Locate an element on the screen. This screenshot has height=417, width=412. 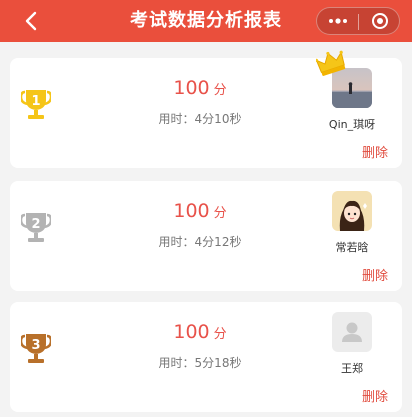
avatar is located at coordinates (352, 211).